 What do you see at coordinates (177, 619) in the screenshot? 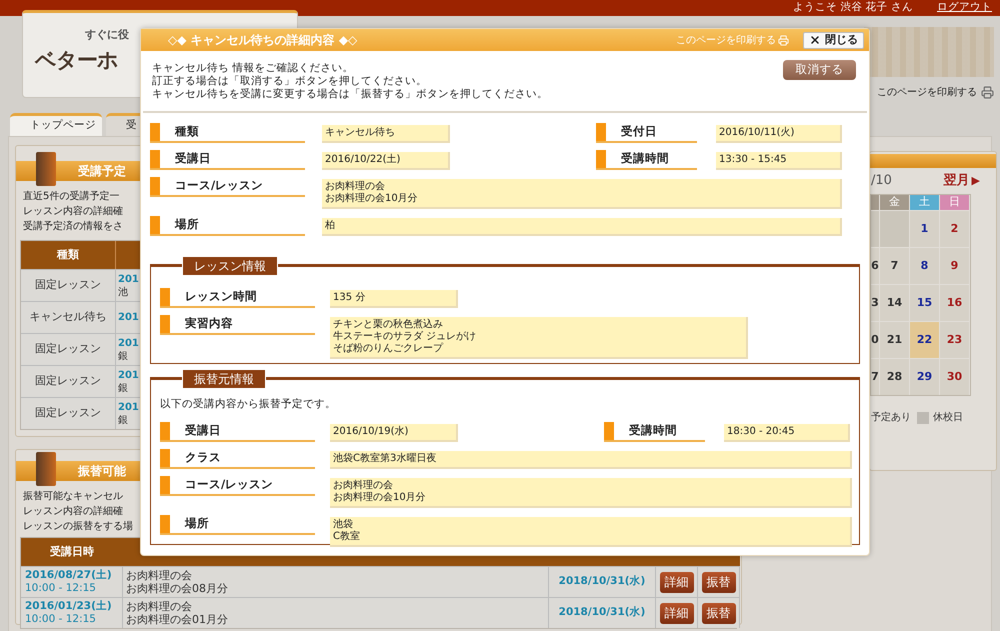
I see `course-text: お肉料理の会01月分` at bounding box center [177, 619].